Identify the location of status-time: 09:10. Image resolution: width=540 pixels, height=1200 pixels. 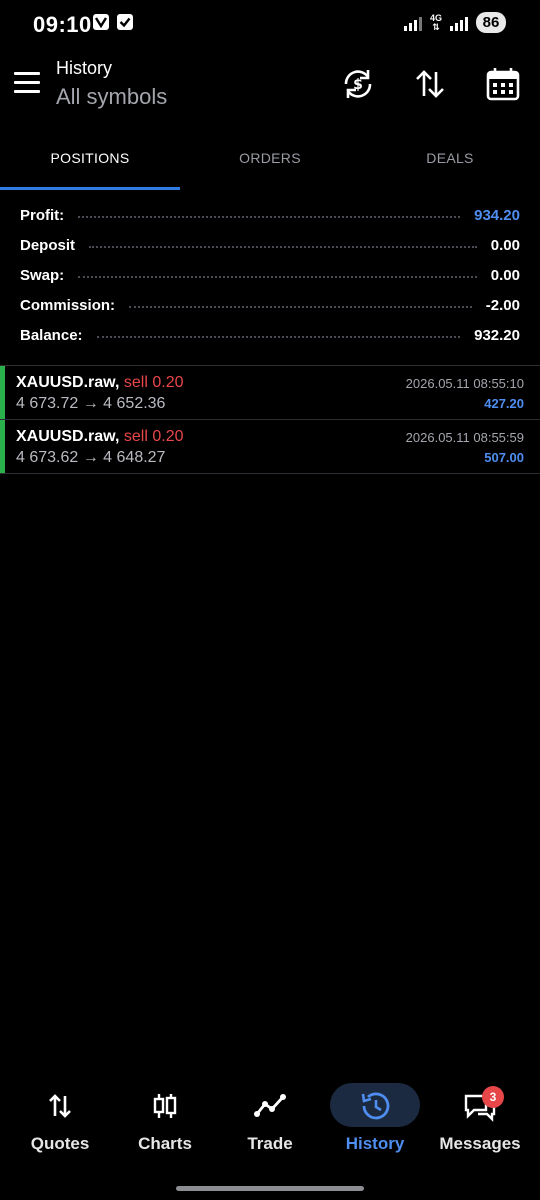
(62, 24).